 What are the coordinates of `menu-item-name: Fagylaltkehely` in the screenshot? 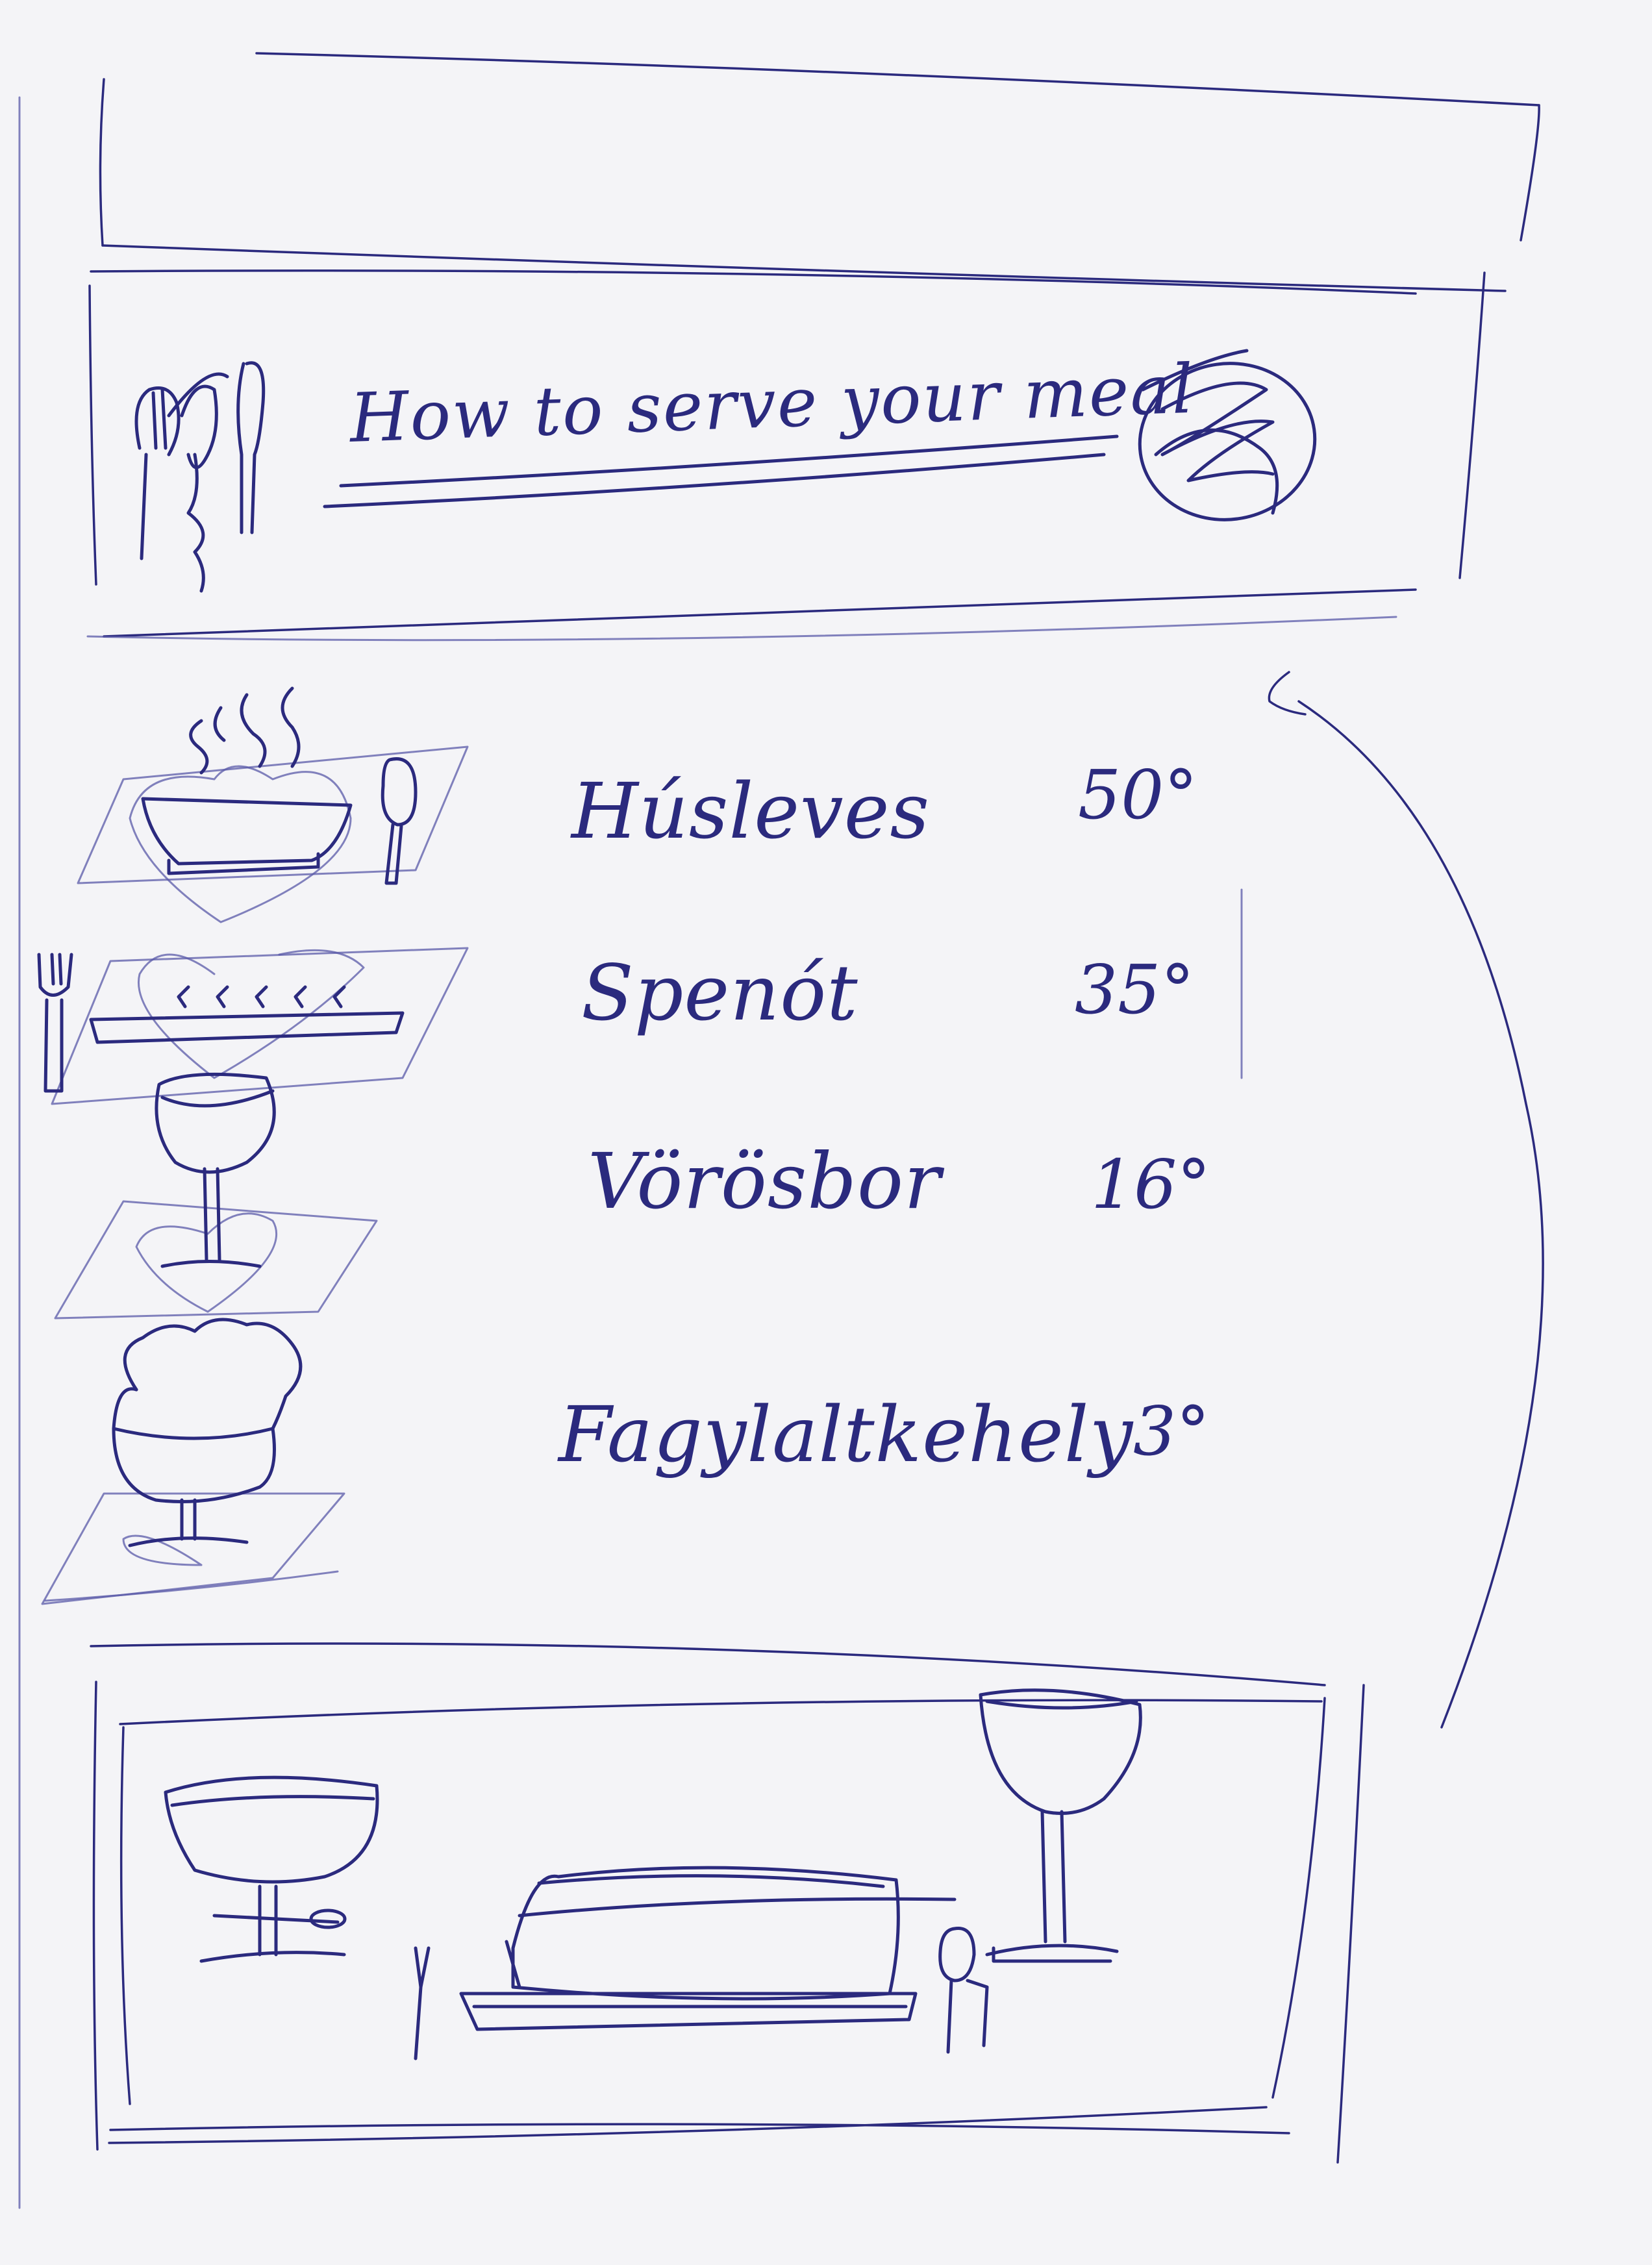 It's located at (846, 1434).